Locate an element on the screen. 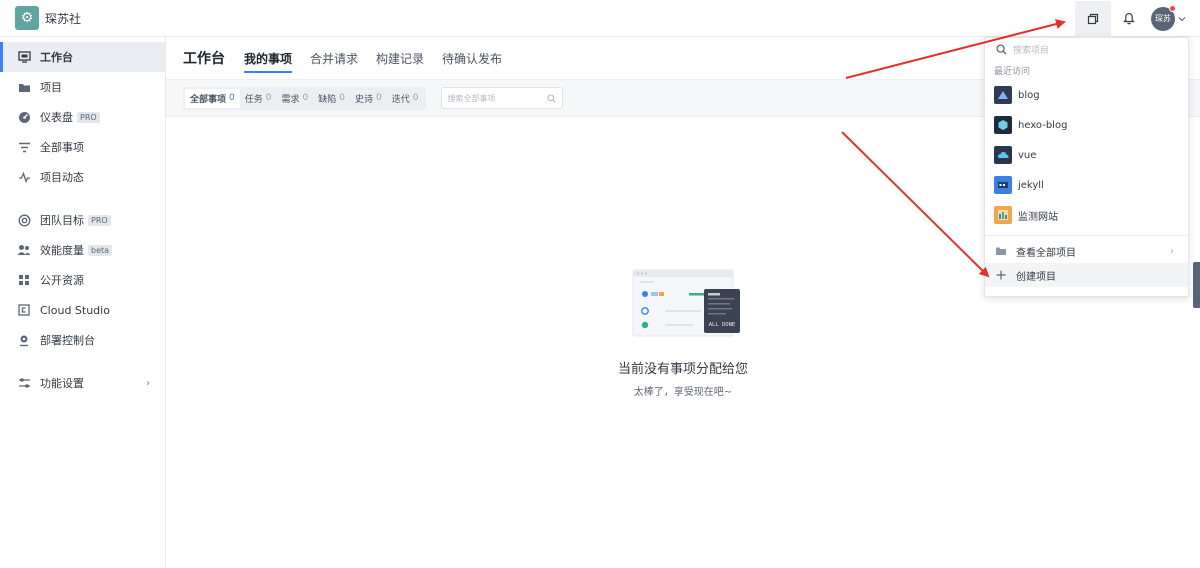 The height and width of the screenshot is (568, 1200). project-switcher-dropdown: 搜索项目 最近访问 blog hexo-blog vue jekyll 监测网站 is located at coordinates (1086, 167).